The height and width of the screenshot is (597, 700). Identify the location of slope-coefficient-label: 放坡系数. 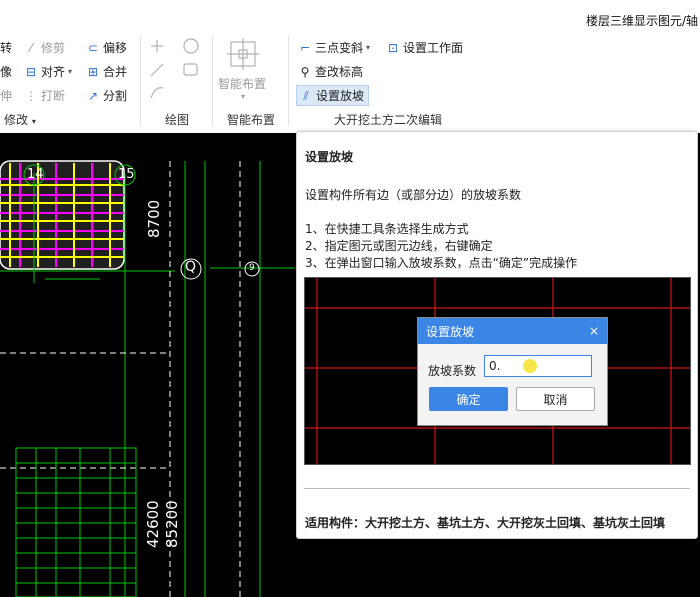
(452, 371).